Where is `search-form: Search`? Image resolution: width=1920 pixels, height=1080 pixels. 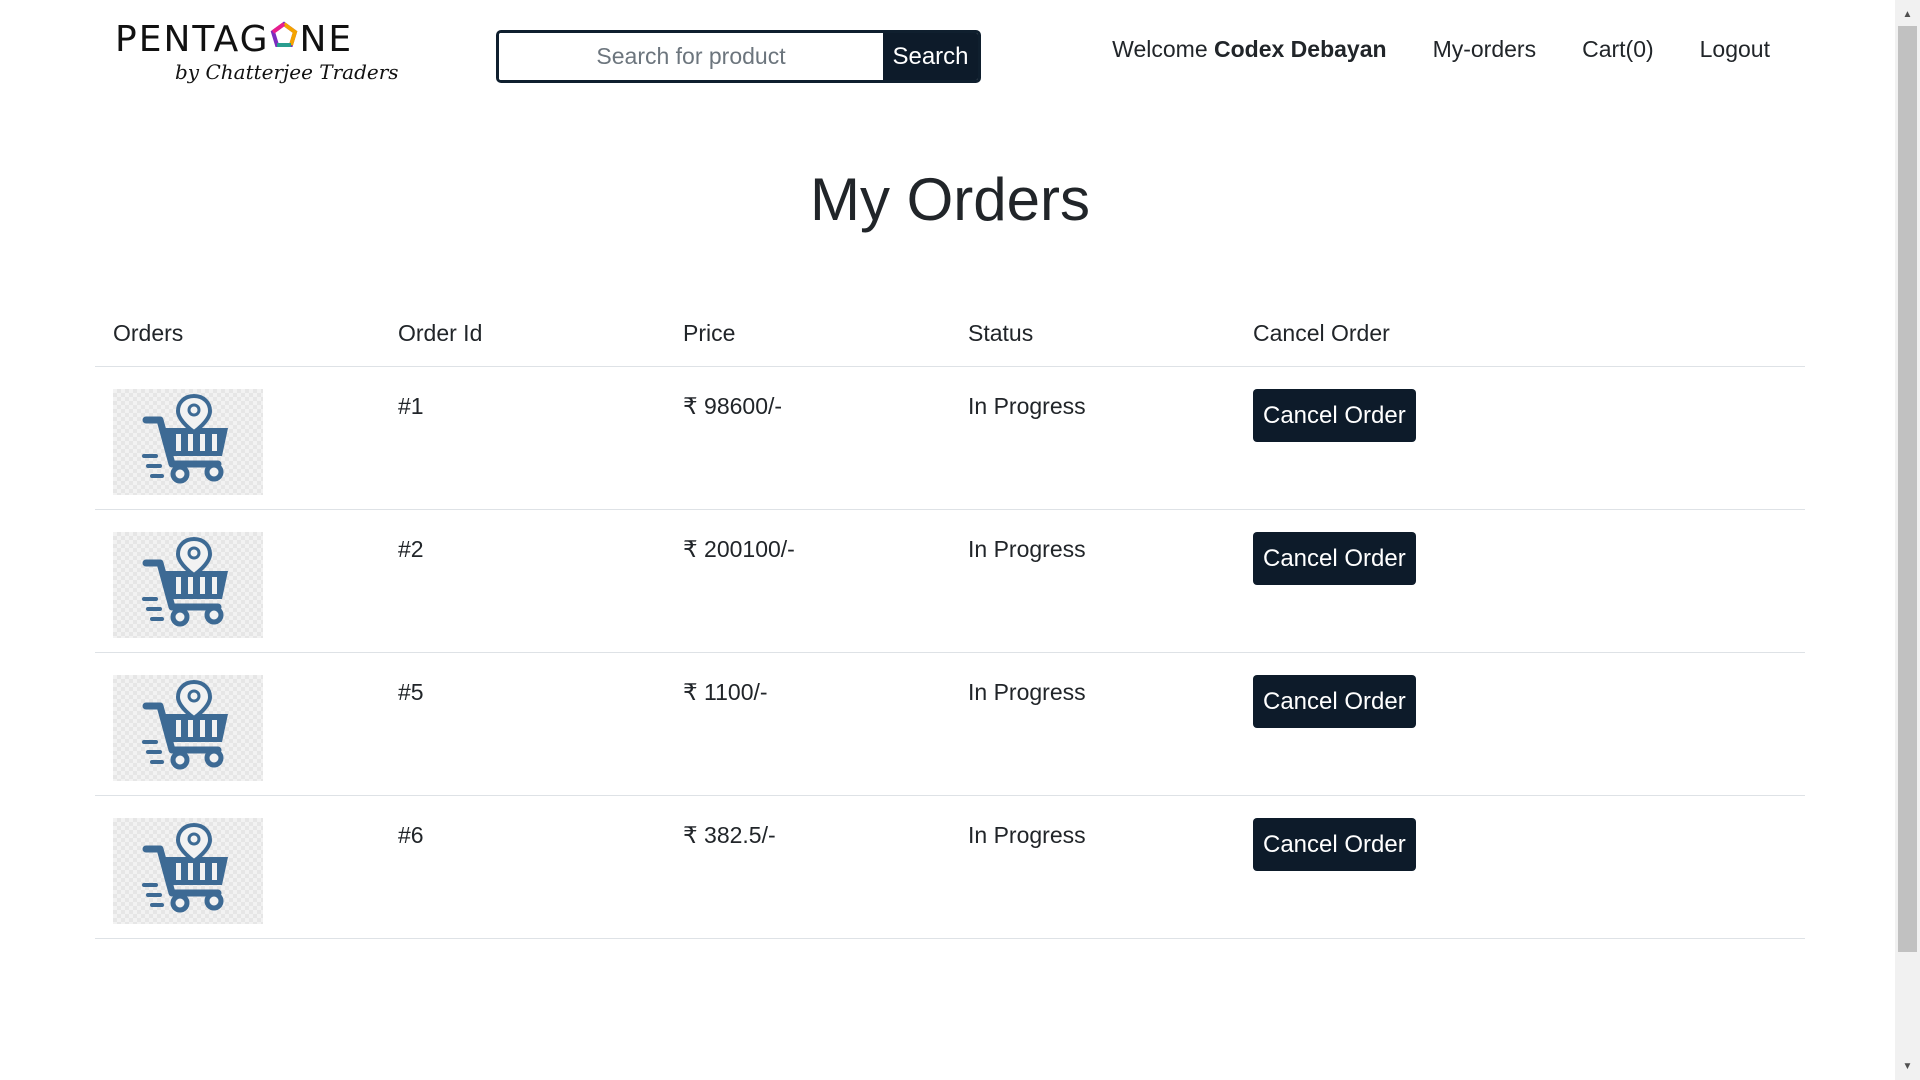 search-form: Search is located at coordinates (738, 56).